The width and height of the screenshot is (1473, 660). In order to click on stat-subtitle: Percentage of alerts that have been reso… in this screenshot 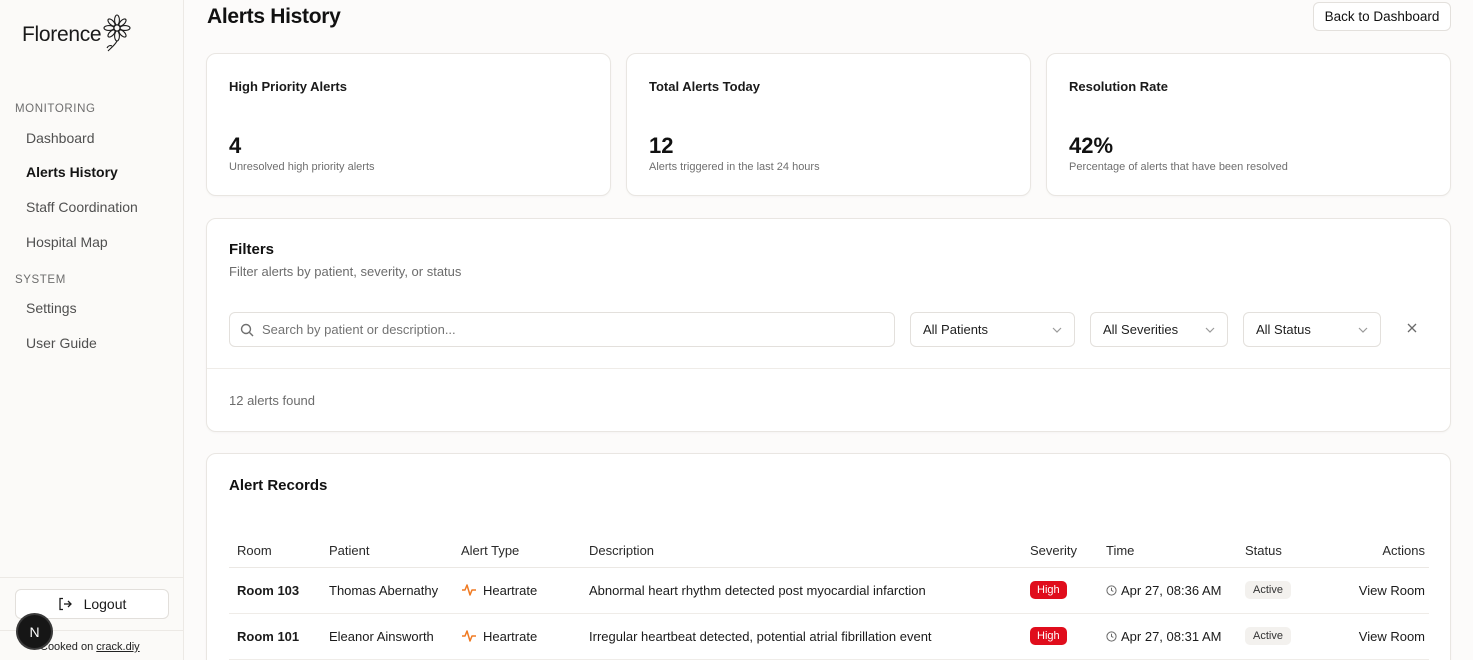, I will do `click(1178, 167)`.